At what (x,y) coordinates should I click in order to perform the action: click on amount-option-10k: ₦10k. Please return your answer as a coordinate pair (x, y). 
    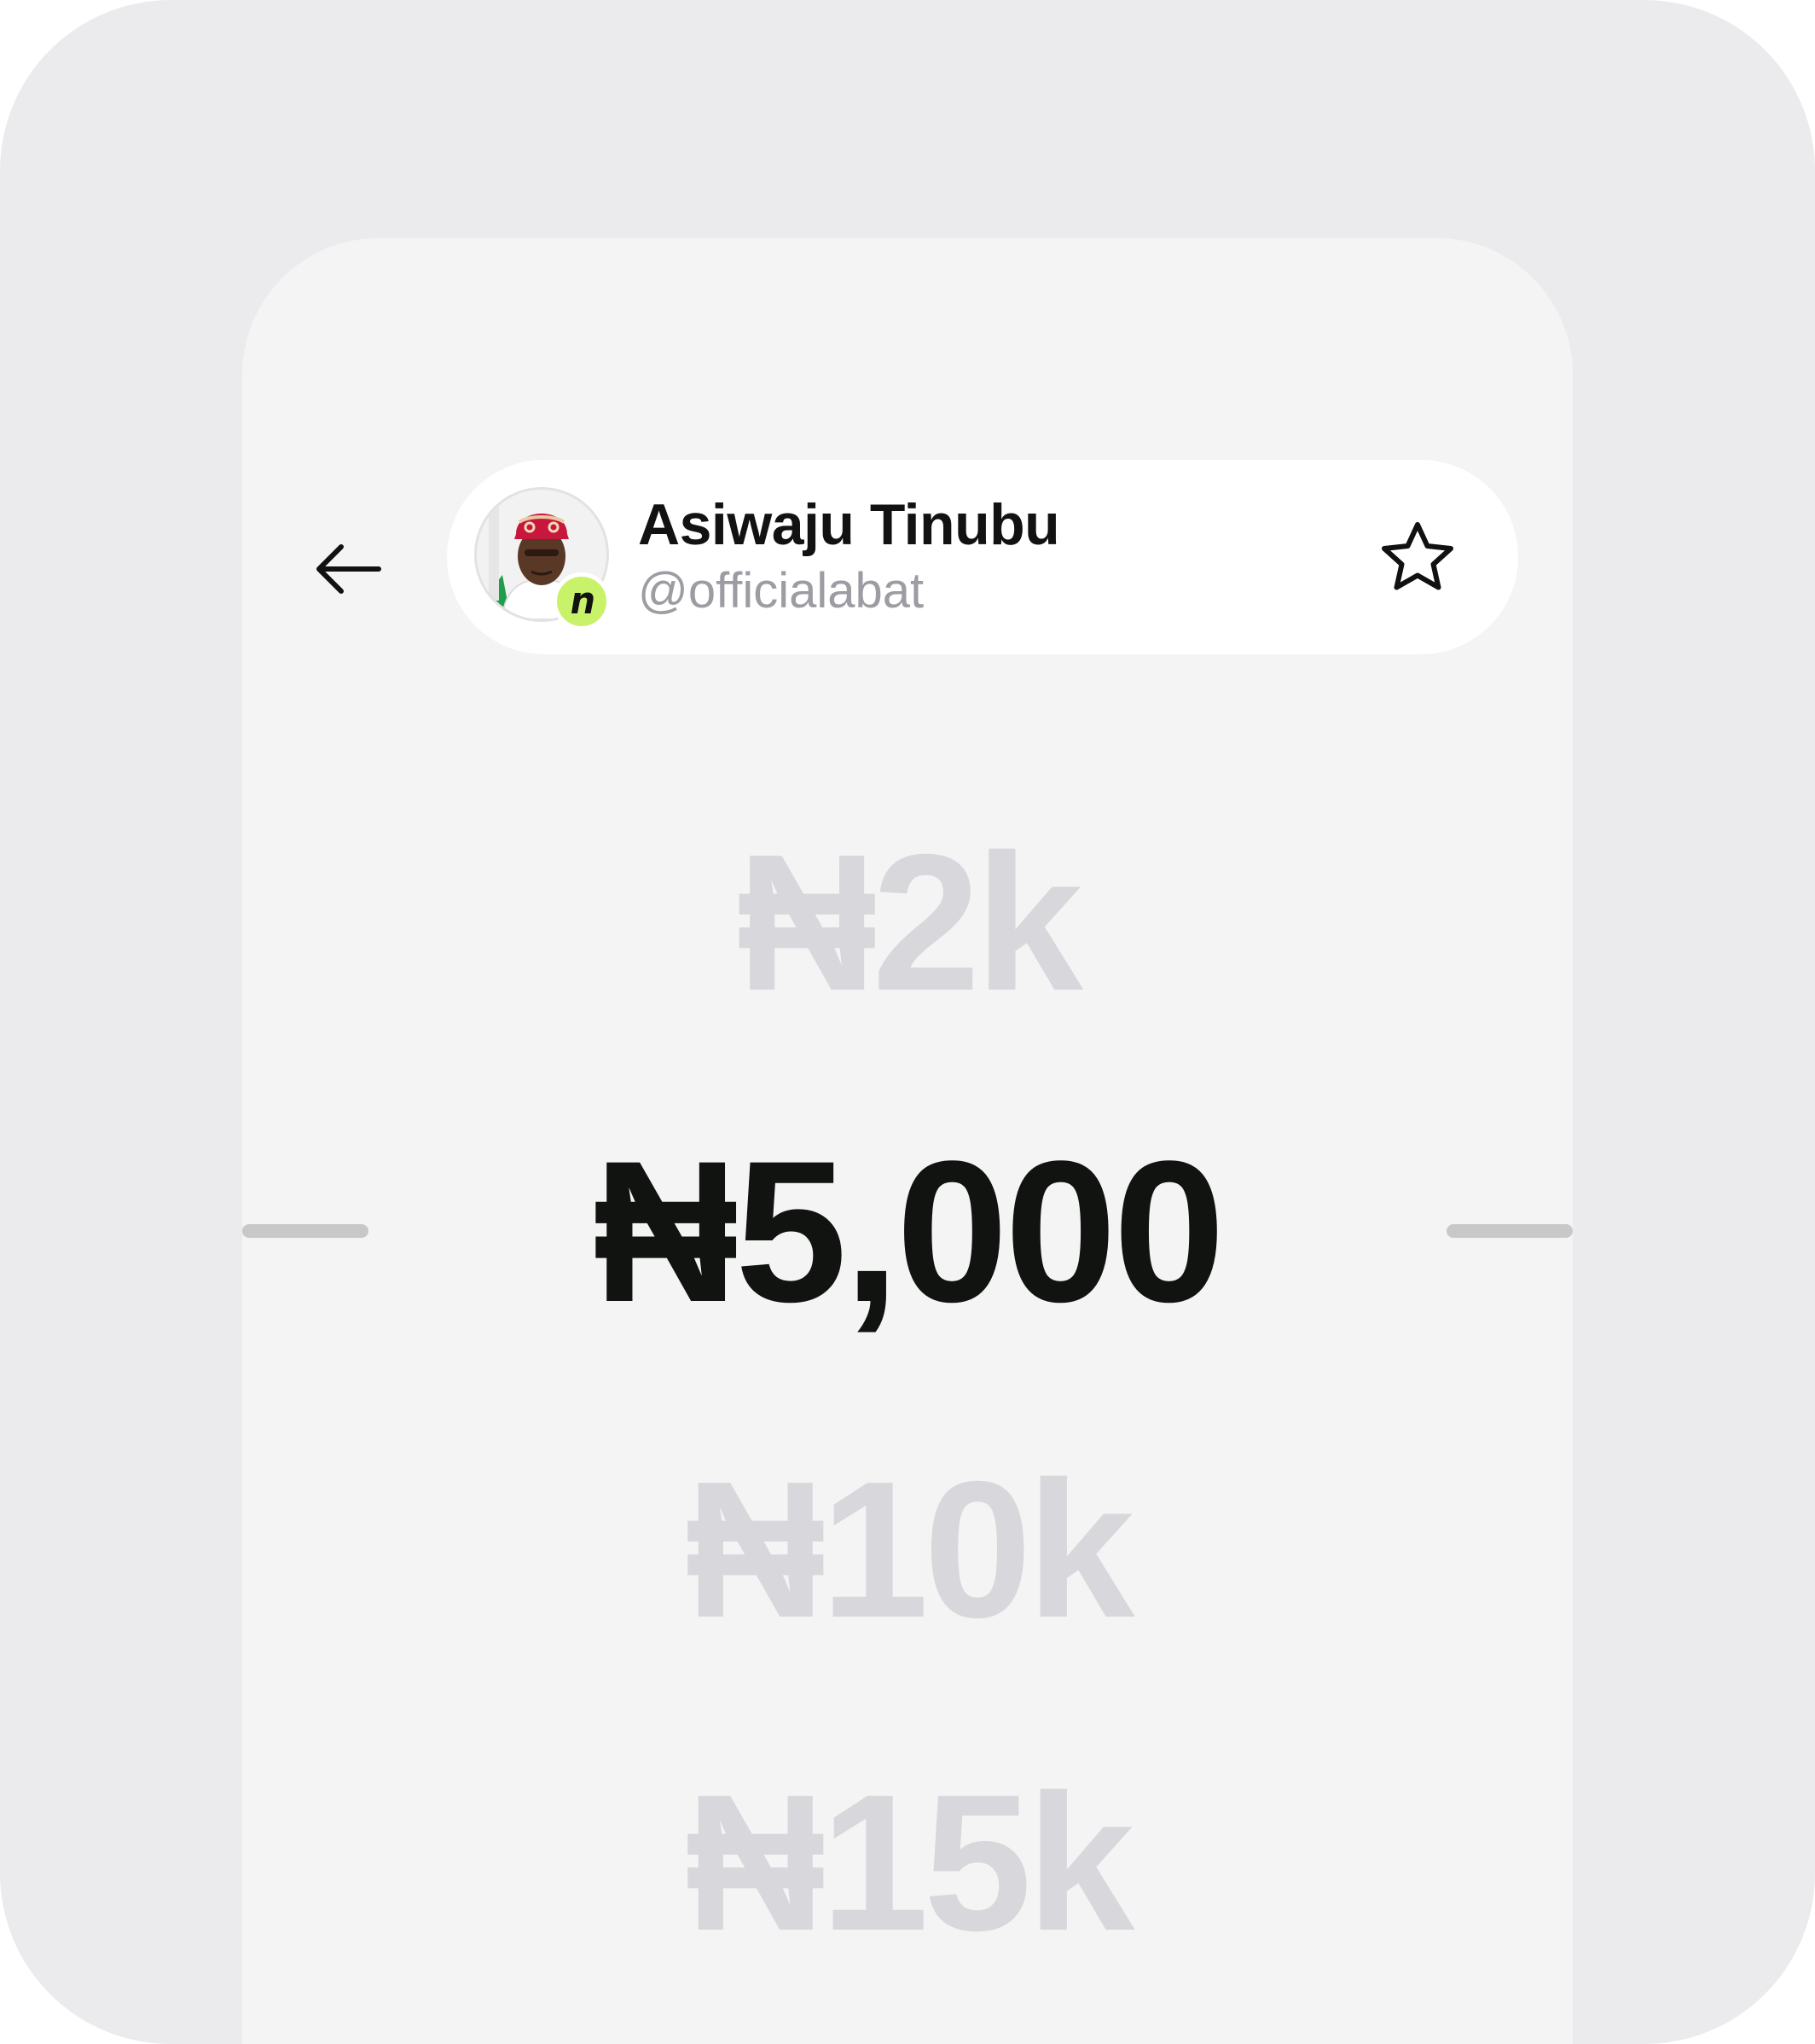
    Looking at the image, I should click on (907, 1550).